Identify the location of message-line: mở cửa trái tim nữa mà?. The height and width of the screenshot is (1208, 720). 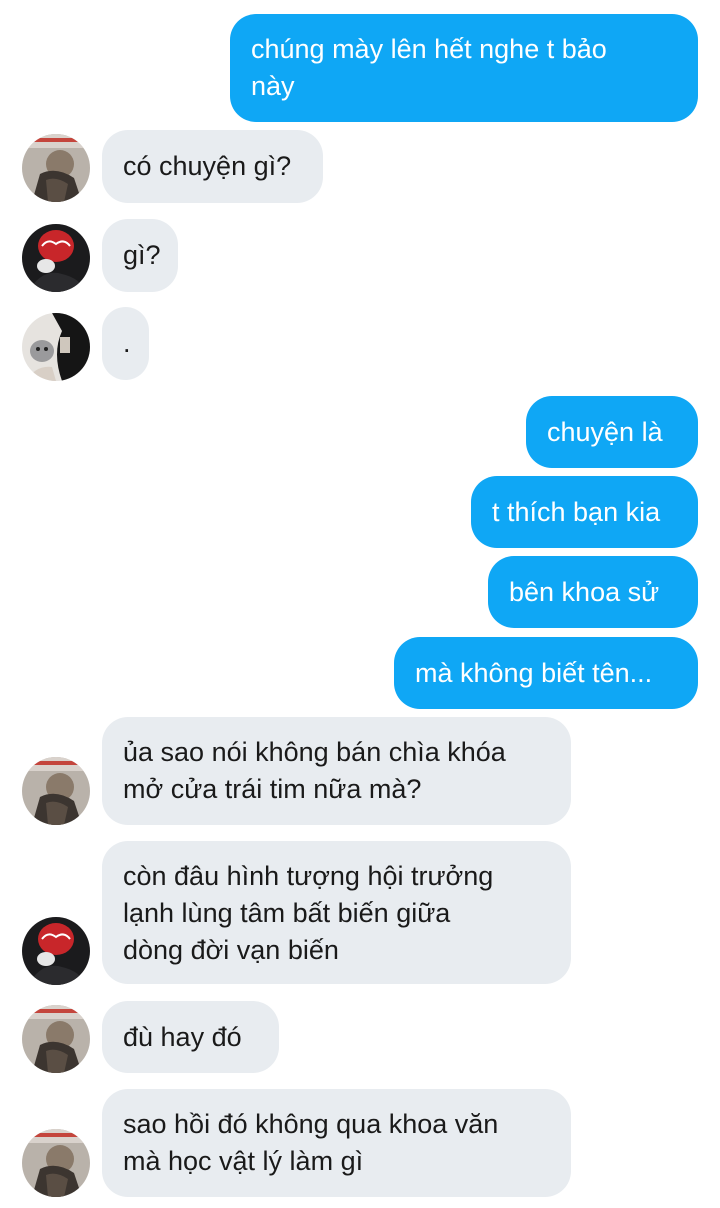
(272, 789).